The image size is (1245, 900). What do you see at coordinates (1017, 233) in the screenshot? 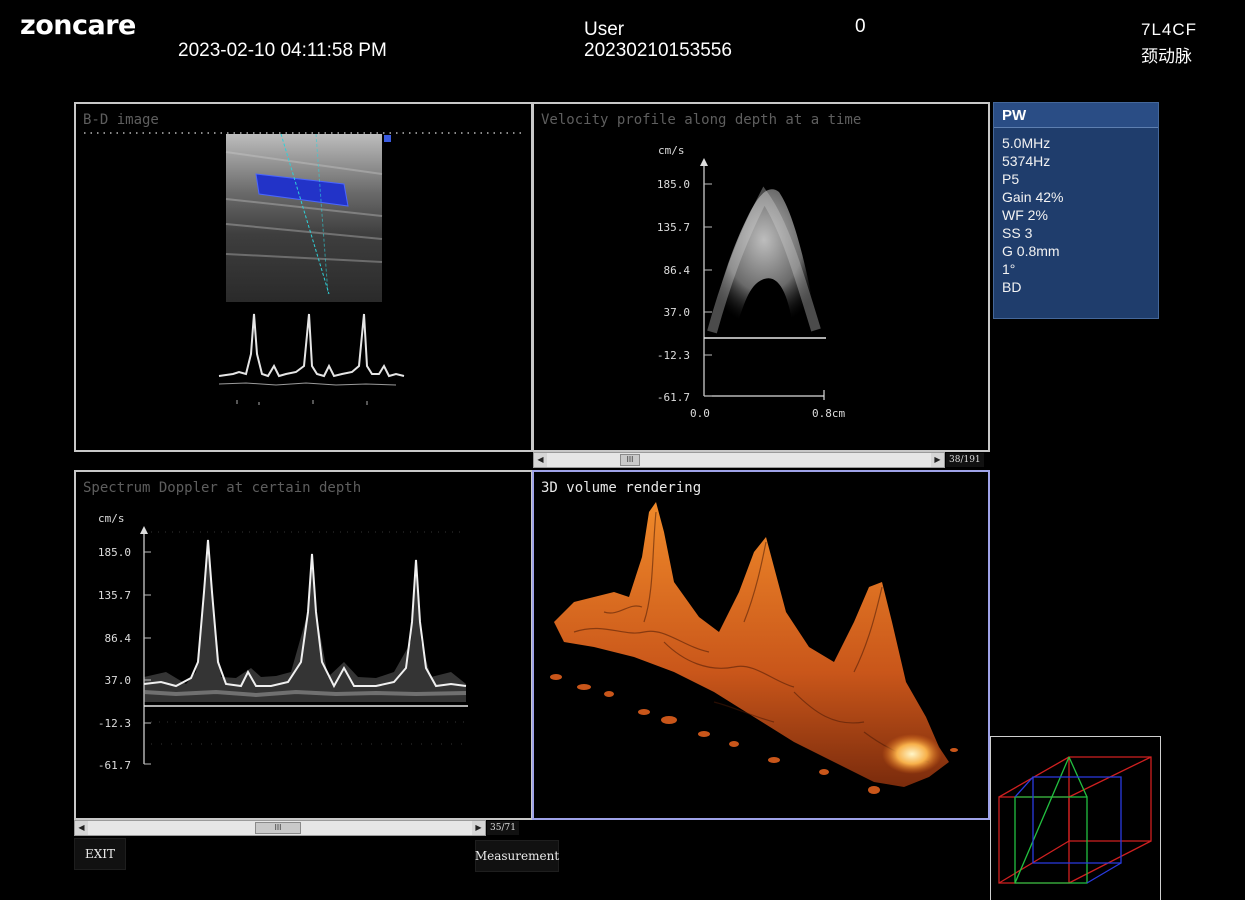
I see `sample-size-value: SS 3` at bounding box center [1017, 233].